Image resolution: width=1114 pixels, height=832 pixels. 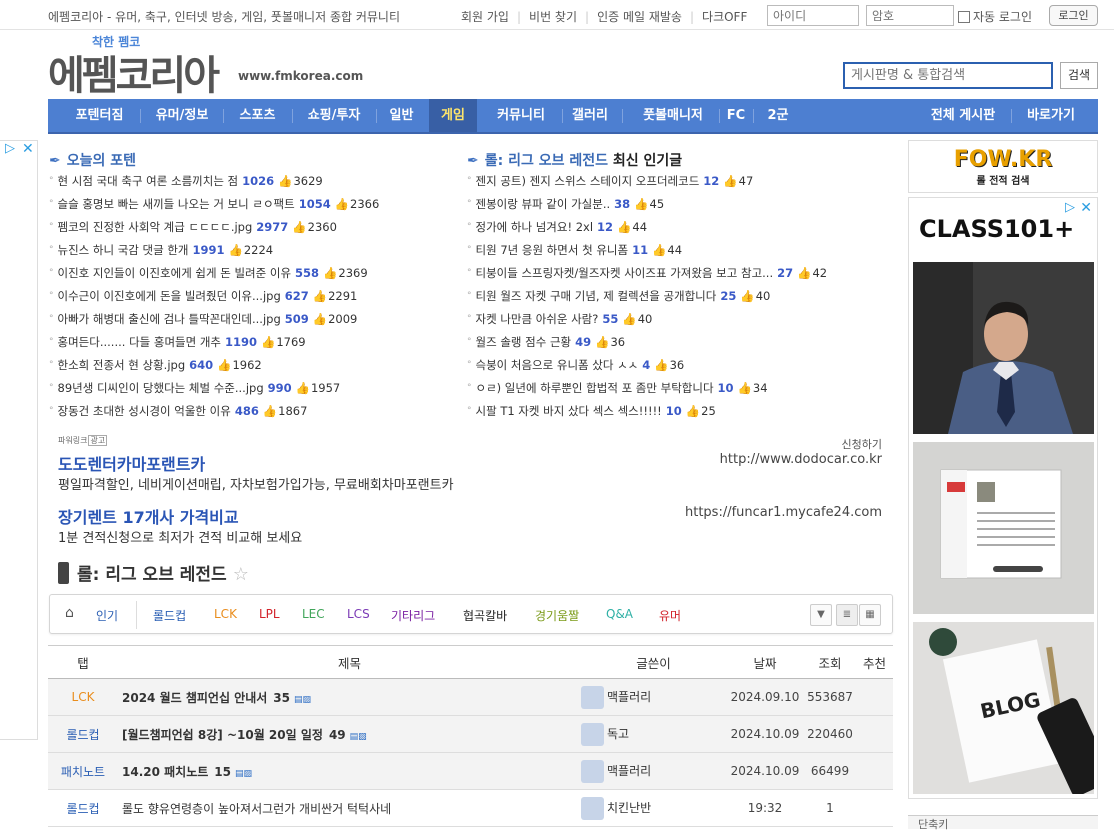 I want to click on post-title: 슥붕이 처음으로 유니폼 샀다 ㅅㅅ, so click(x=557, y=365).